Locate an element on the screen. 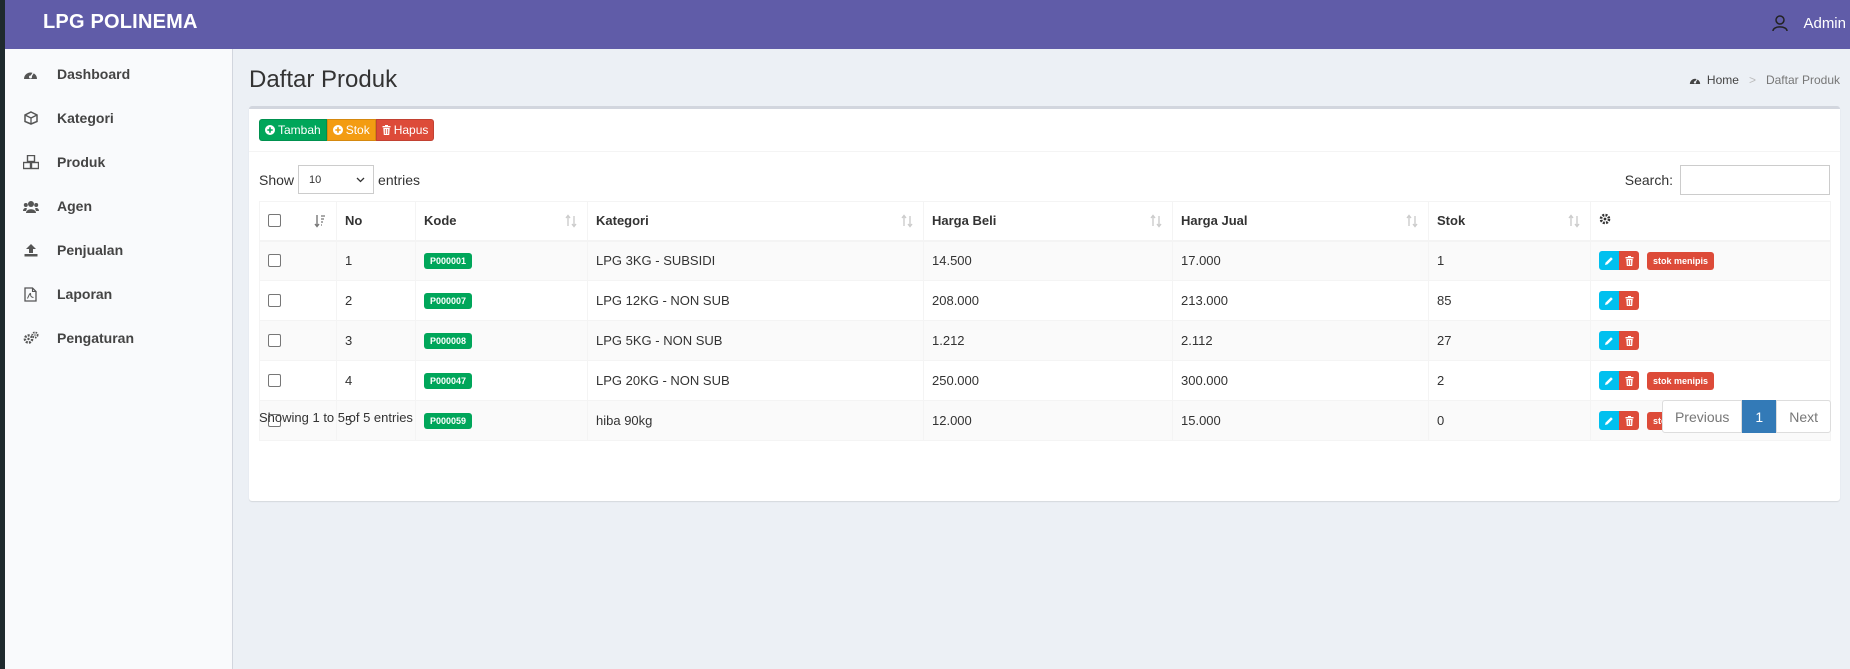 Image resolution: width=1850 pixels, height=669 pixels. cube-icon is located at coordinates (30, 118).